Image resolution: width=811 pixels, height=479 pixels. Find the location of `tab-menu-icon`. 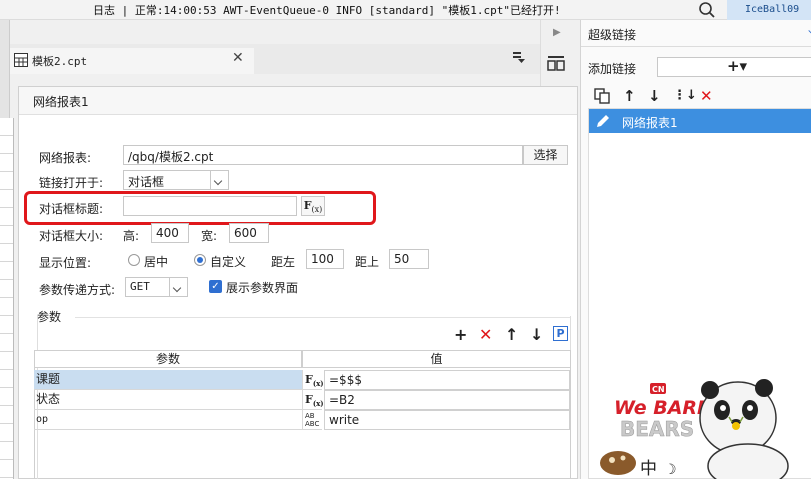

tab-menu-icon is located at coordinates (519, 57).